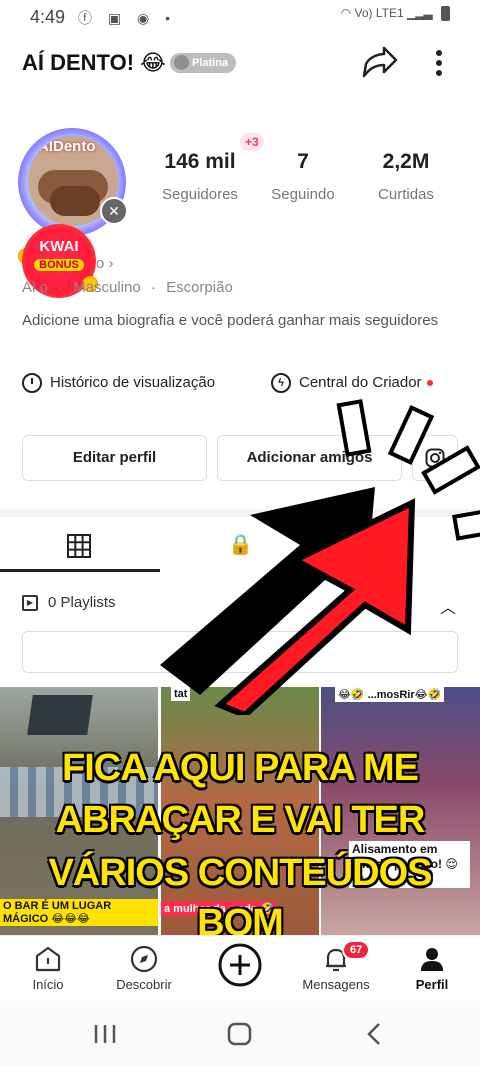 This screenshot has height=1066, width=480. What do you see at coordinates (406, 161) in the screenshot?
I see `likes-count: 2,2M` at bounding box center [406, 161].